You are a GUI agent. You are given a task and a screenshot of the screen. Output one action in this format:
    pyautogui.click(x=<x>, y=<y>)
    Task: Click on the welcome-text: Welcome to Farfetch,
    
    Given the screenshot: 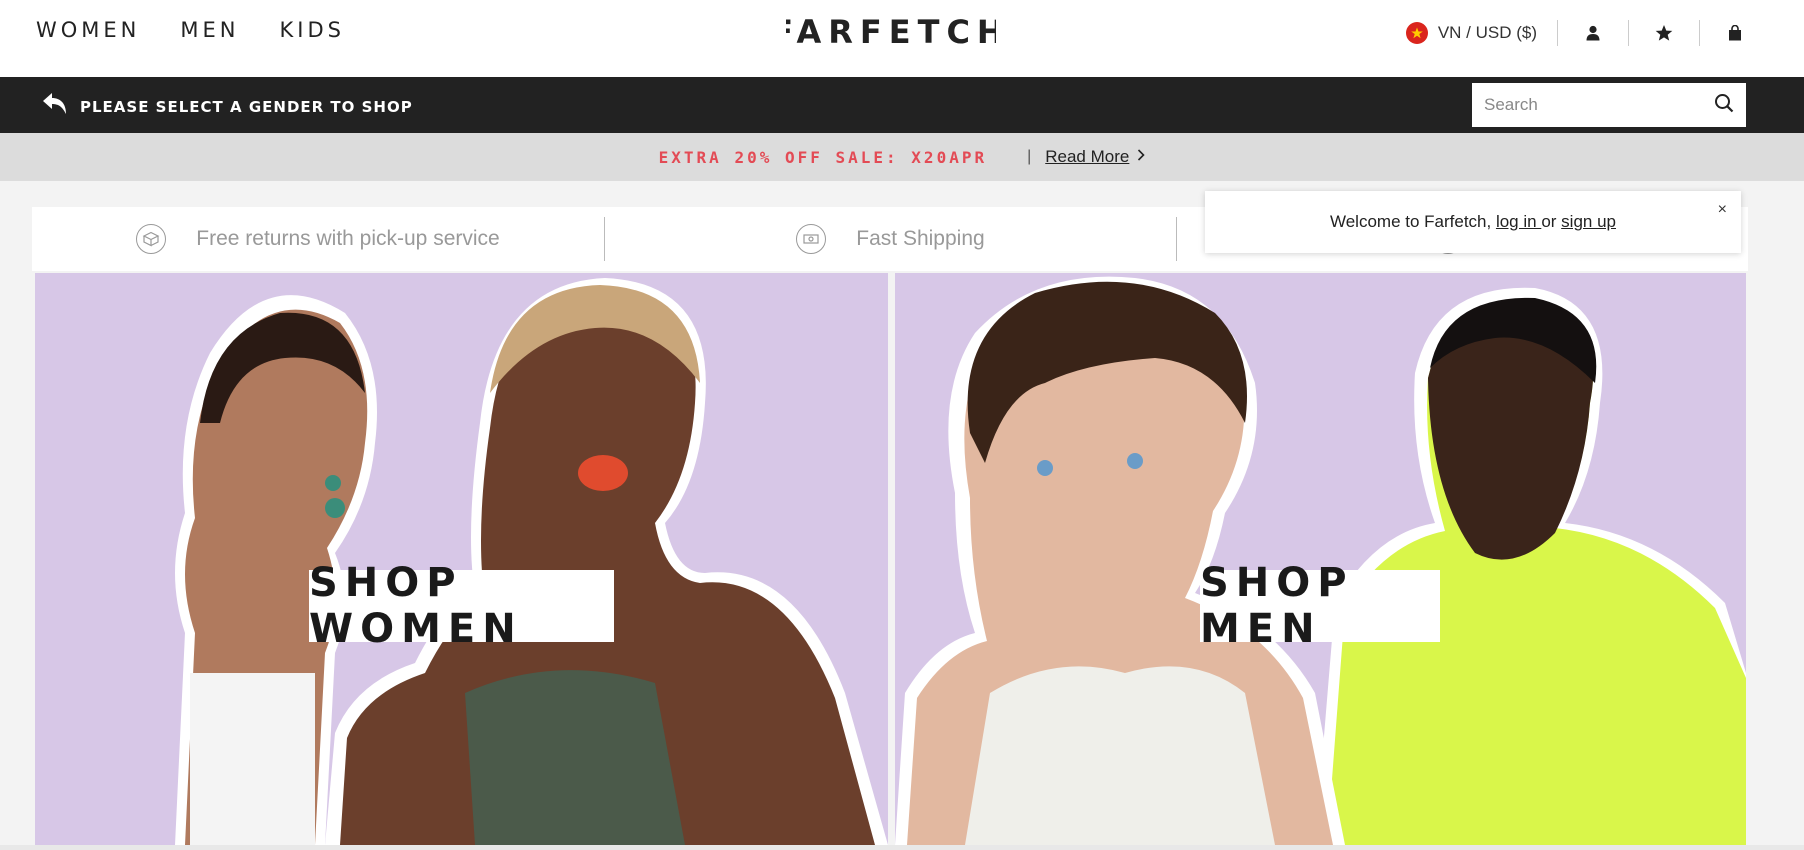 What is the action you would take?
    pyautogui.click(x=1412, y=221)
    